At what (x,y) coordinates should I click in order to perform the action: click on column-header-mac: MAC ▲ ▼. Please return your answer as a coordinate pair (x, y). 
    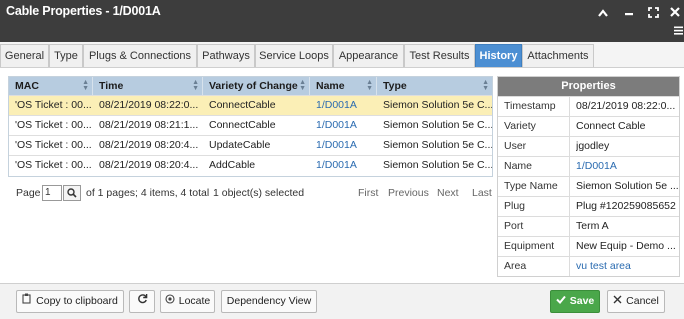
    Looking at the image, I should click on (51, 86).